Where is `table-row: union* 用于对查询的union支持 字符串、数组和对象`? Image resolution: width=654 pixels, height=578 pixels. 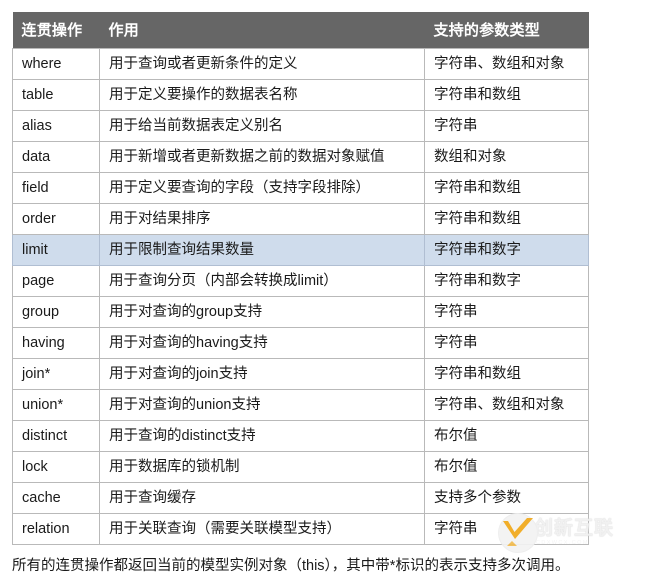
table-row: union* 用于对查询的union支持 字符串、数组和对象 is located at coordinates (300, 405).